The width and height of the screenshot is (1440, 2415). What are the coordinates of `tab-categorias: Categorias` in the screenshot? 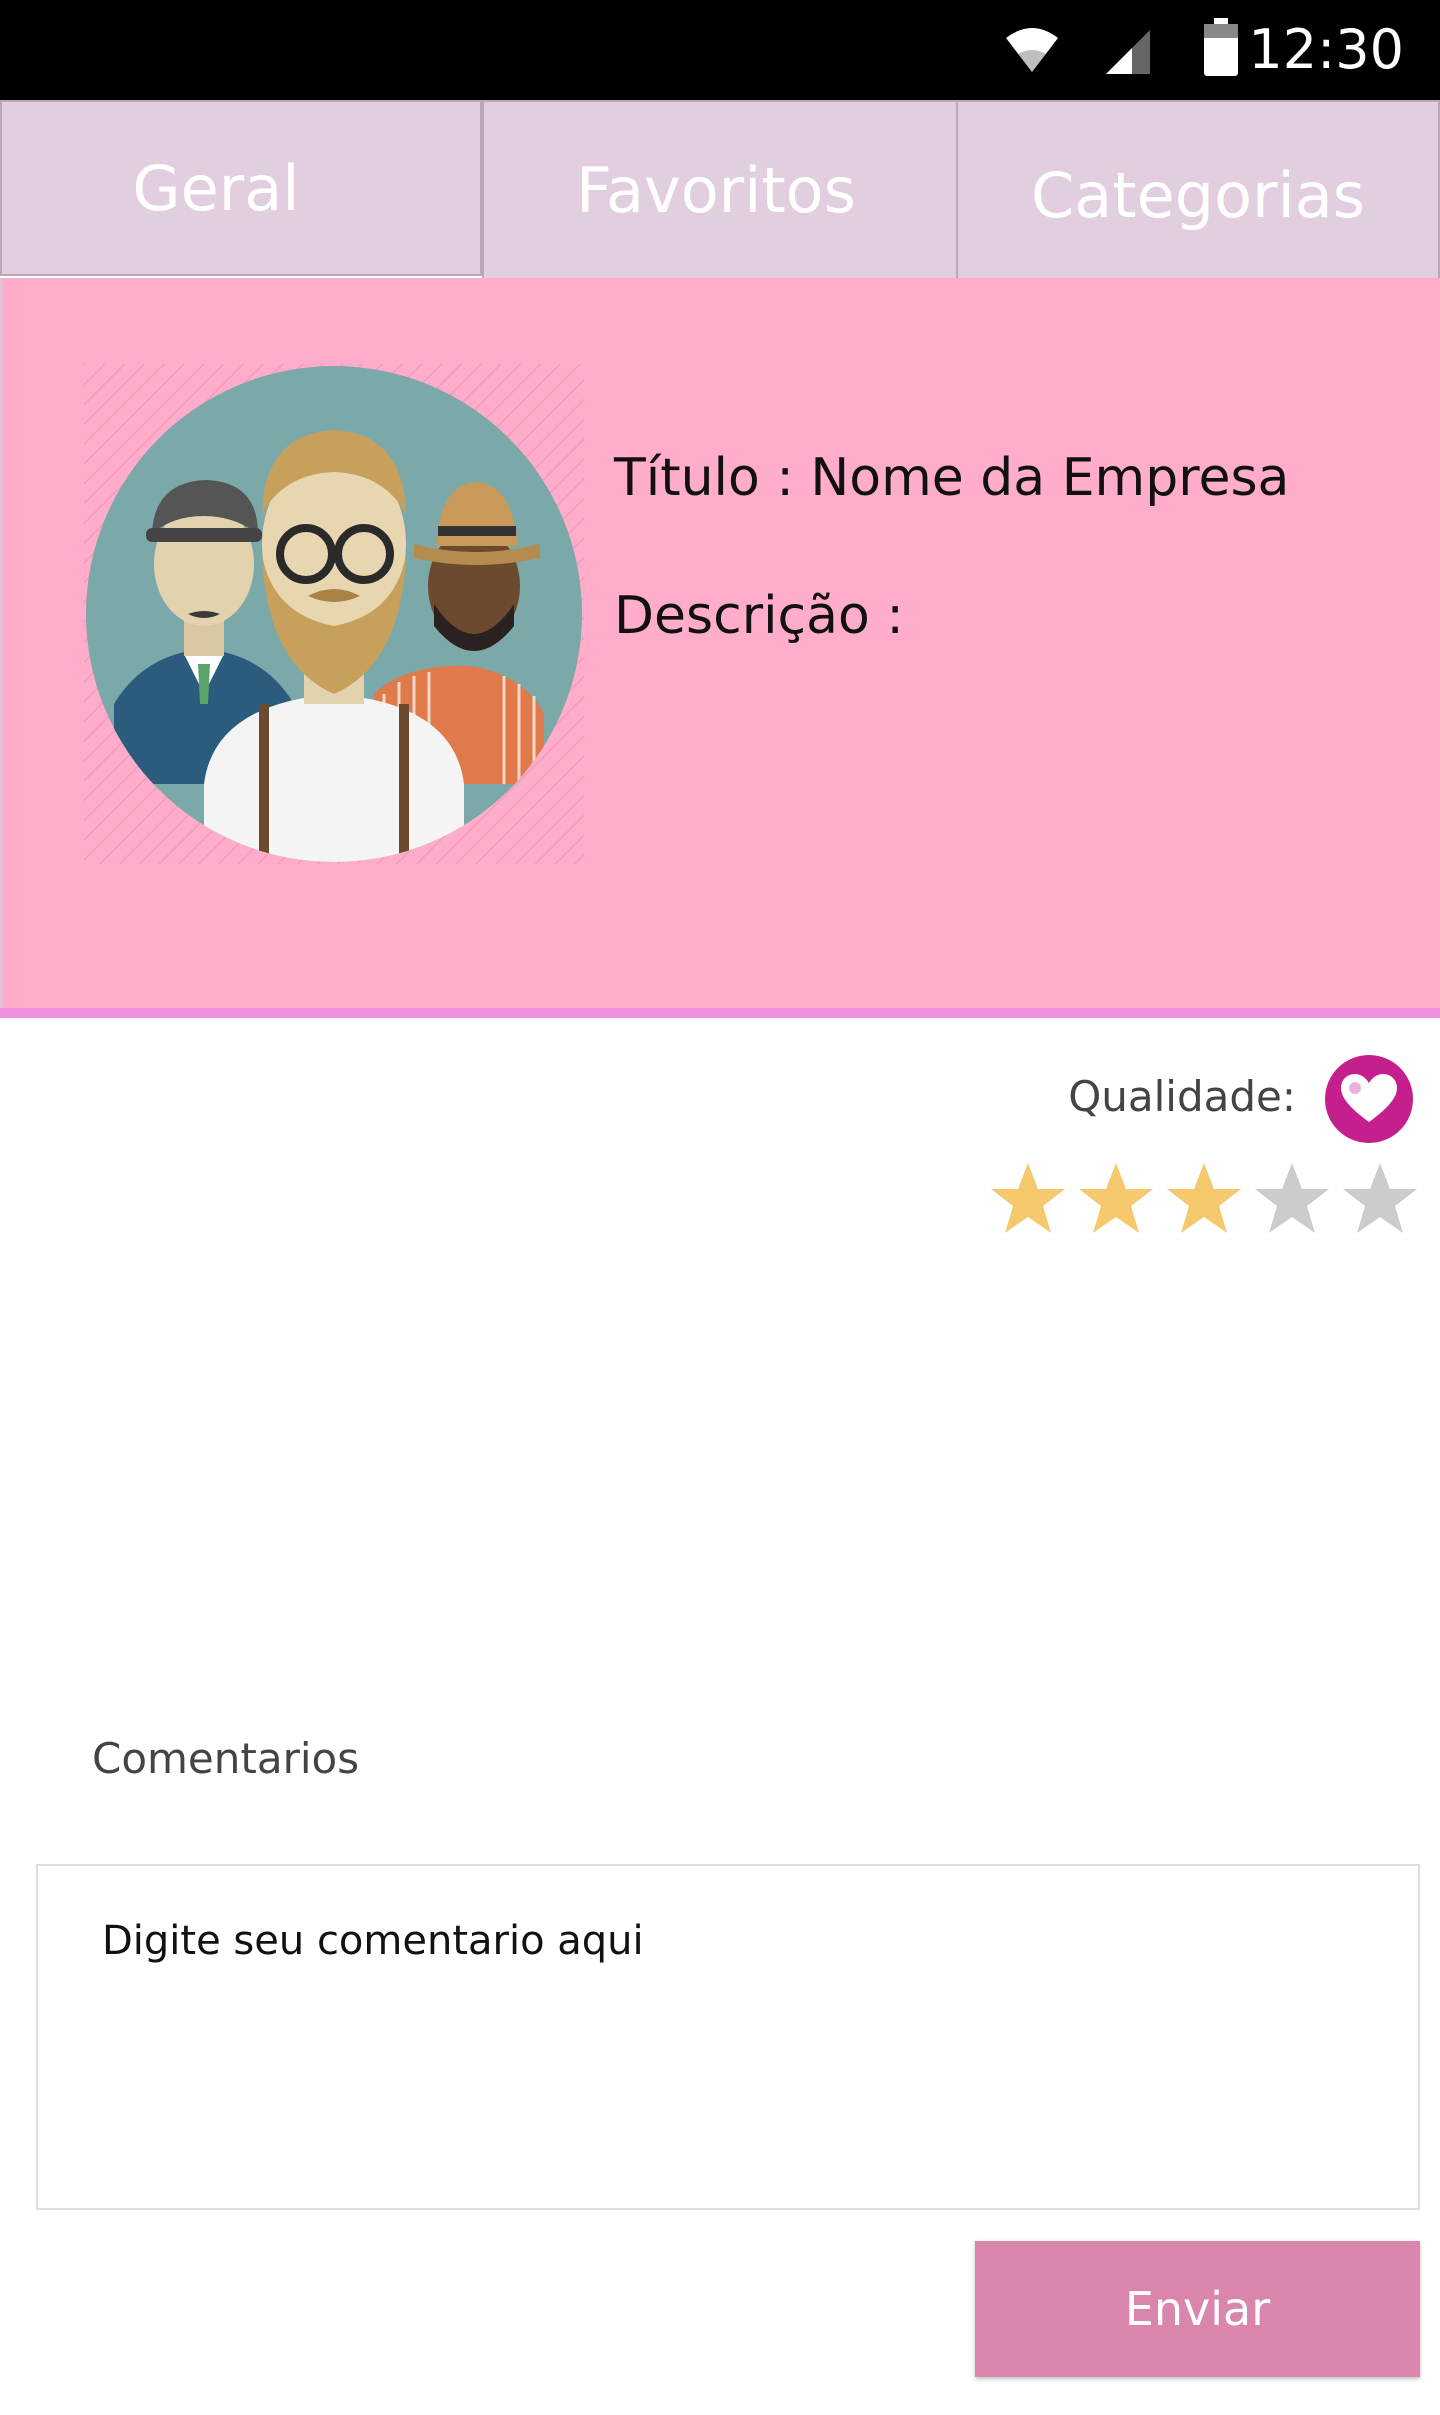 It's located at (1198, 190).